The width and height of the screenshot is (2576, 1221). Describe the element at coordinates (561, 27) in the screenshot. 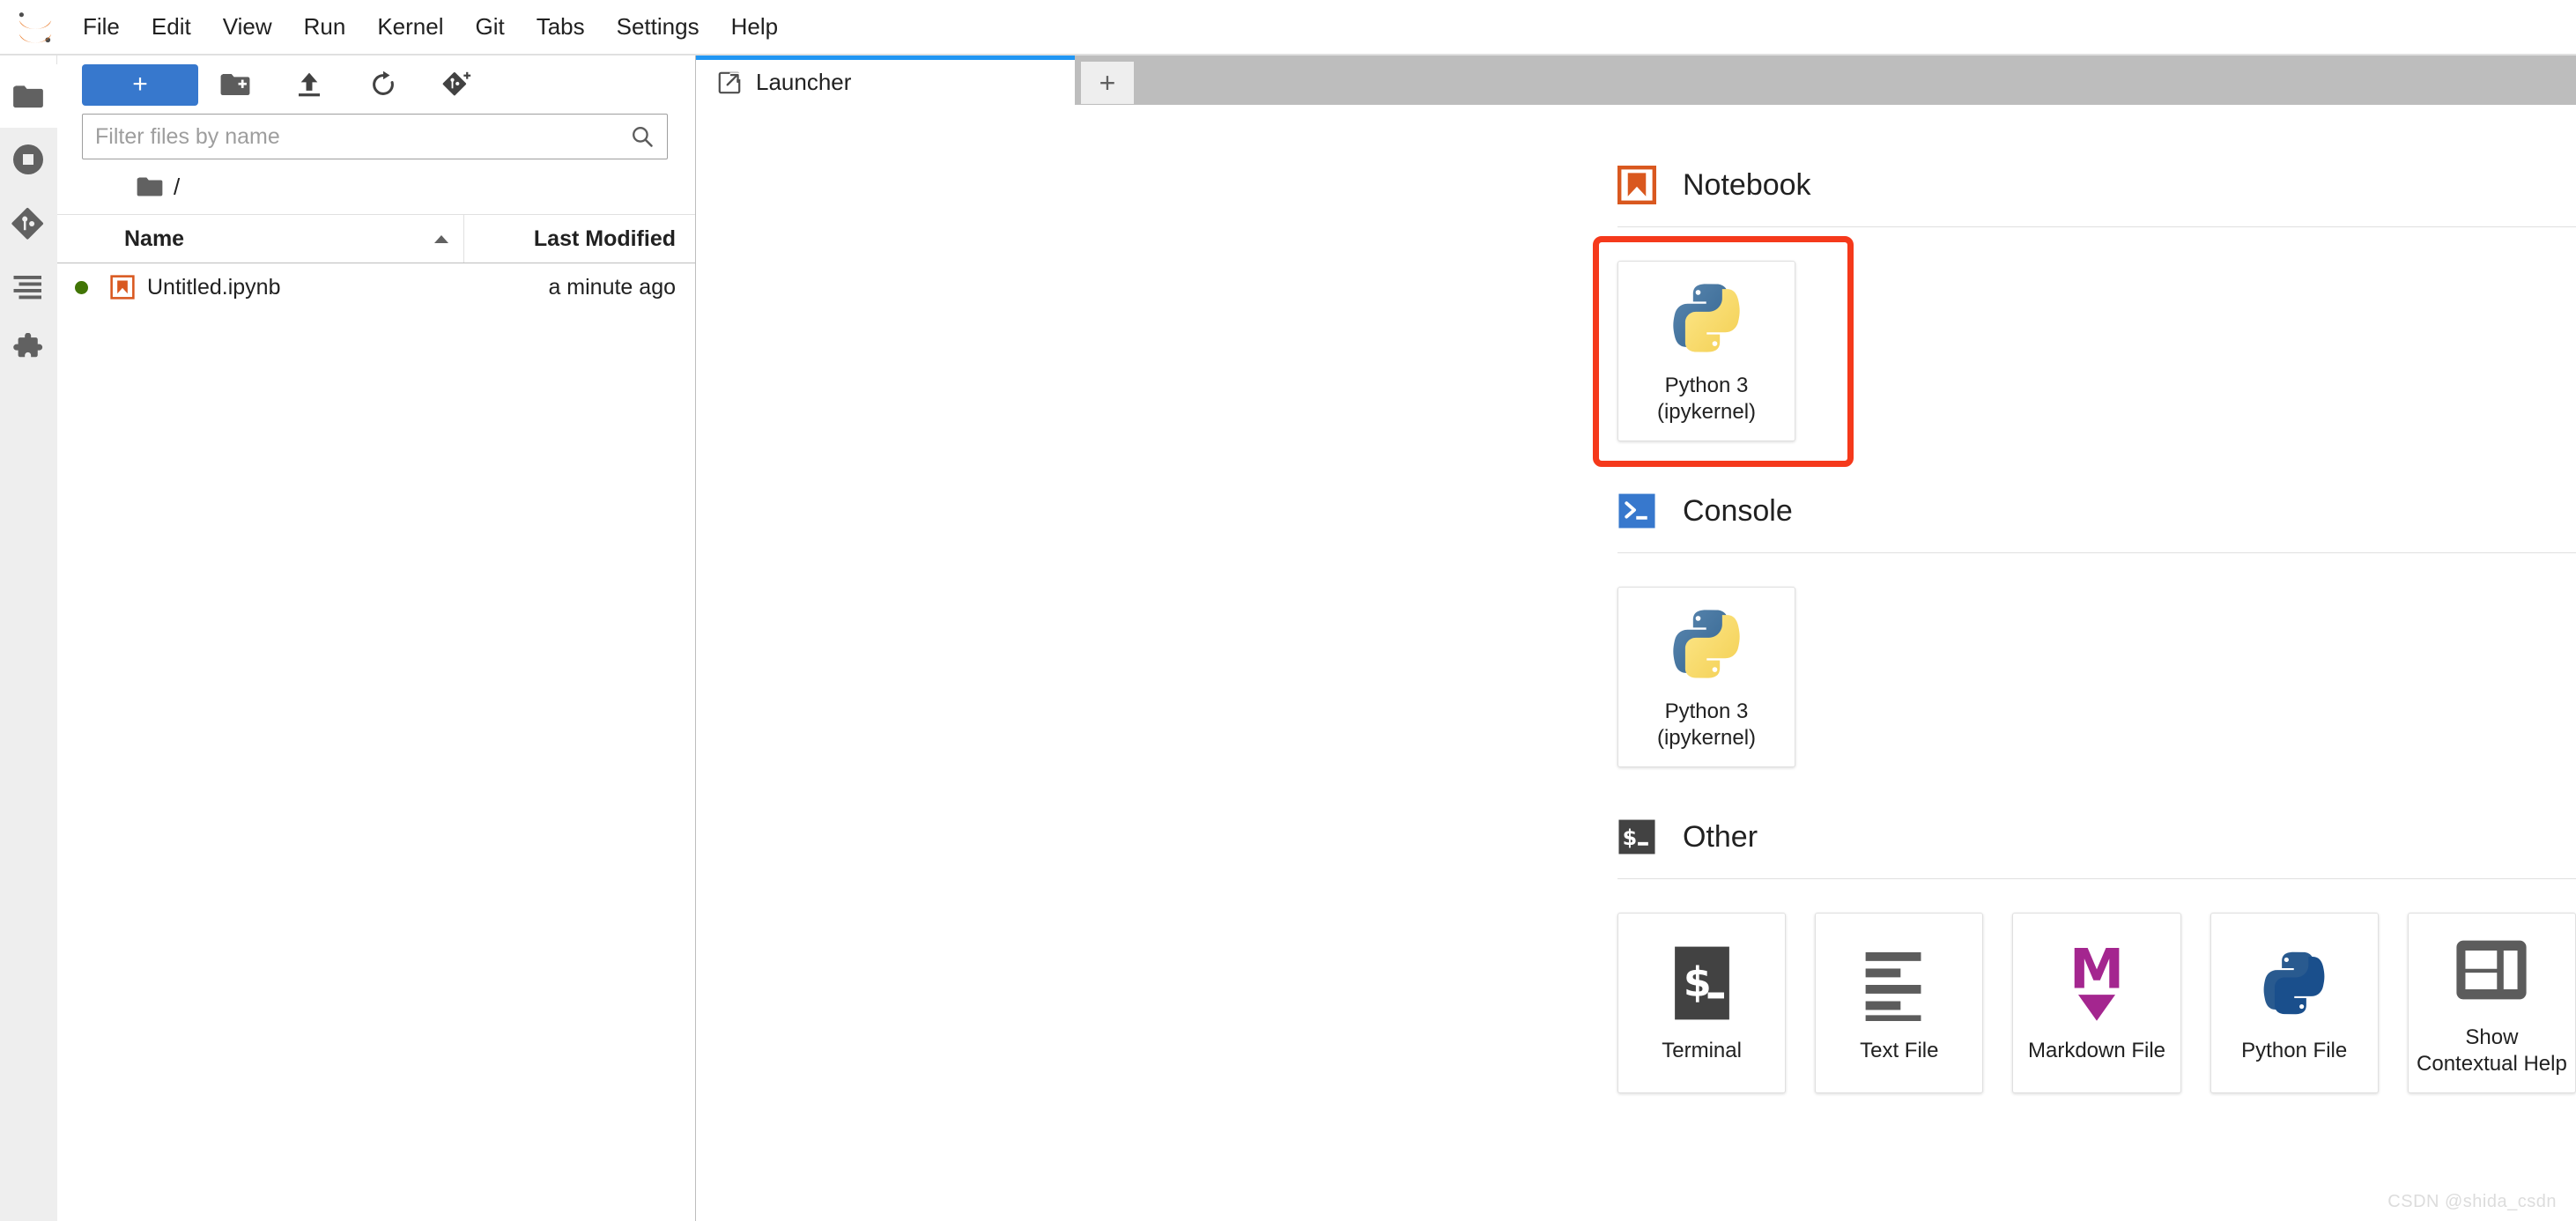

I see `menu-tabs: Tabs` at that location.